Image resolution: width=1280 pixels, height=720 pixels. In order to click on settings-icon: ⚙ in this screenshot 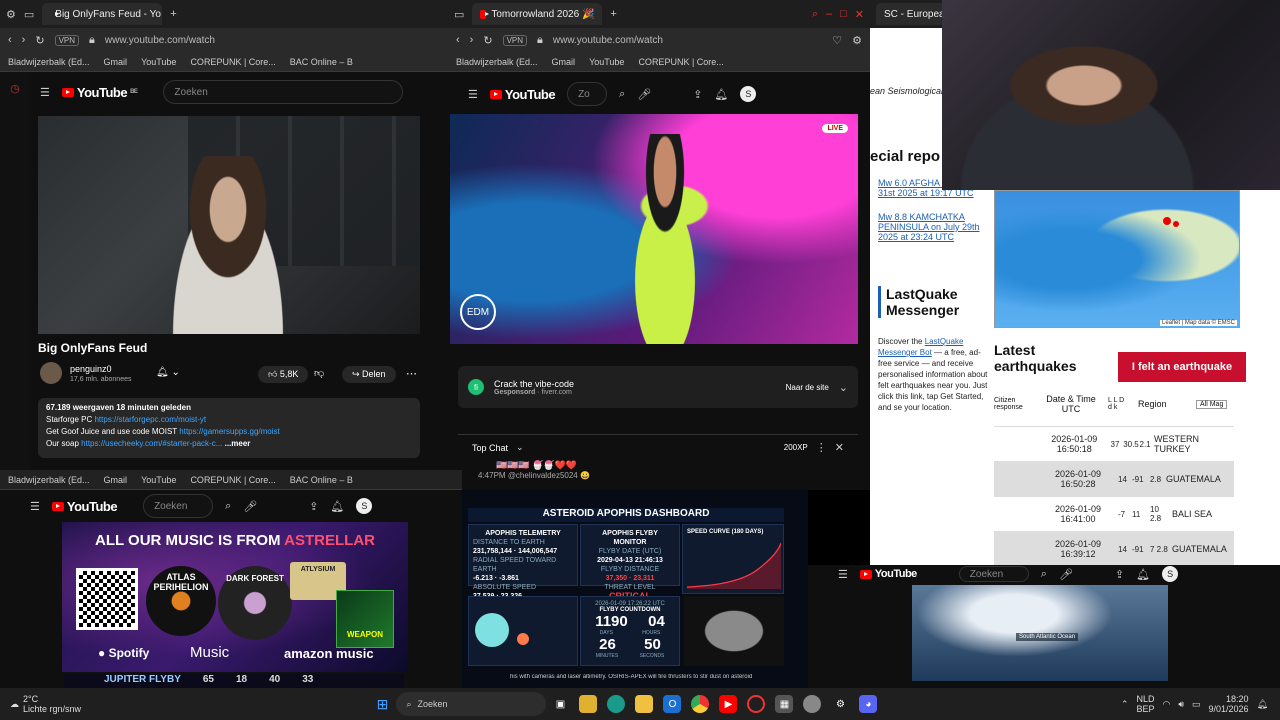, I will do `click(840, 704)`.